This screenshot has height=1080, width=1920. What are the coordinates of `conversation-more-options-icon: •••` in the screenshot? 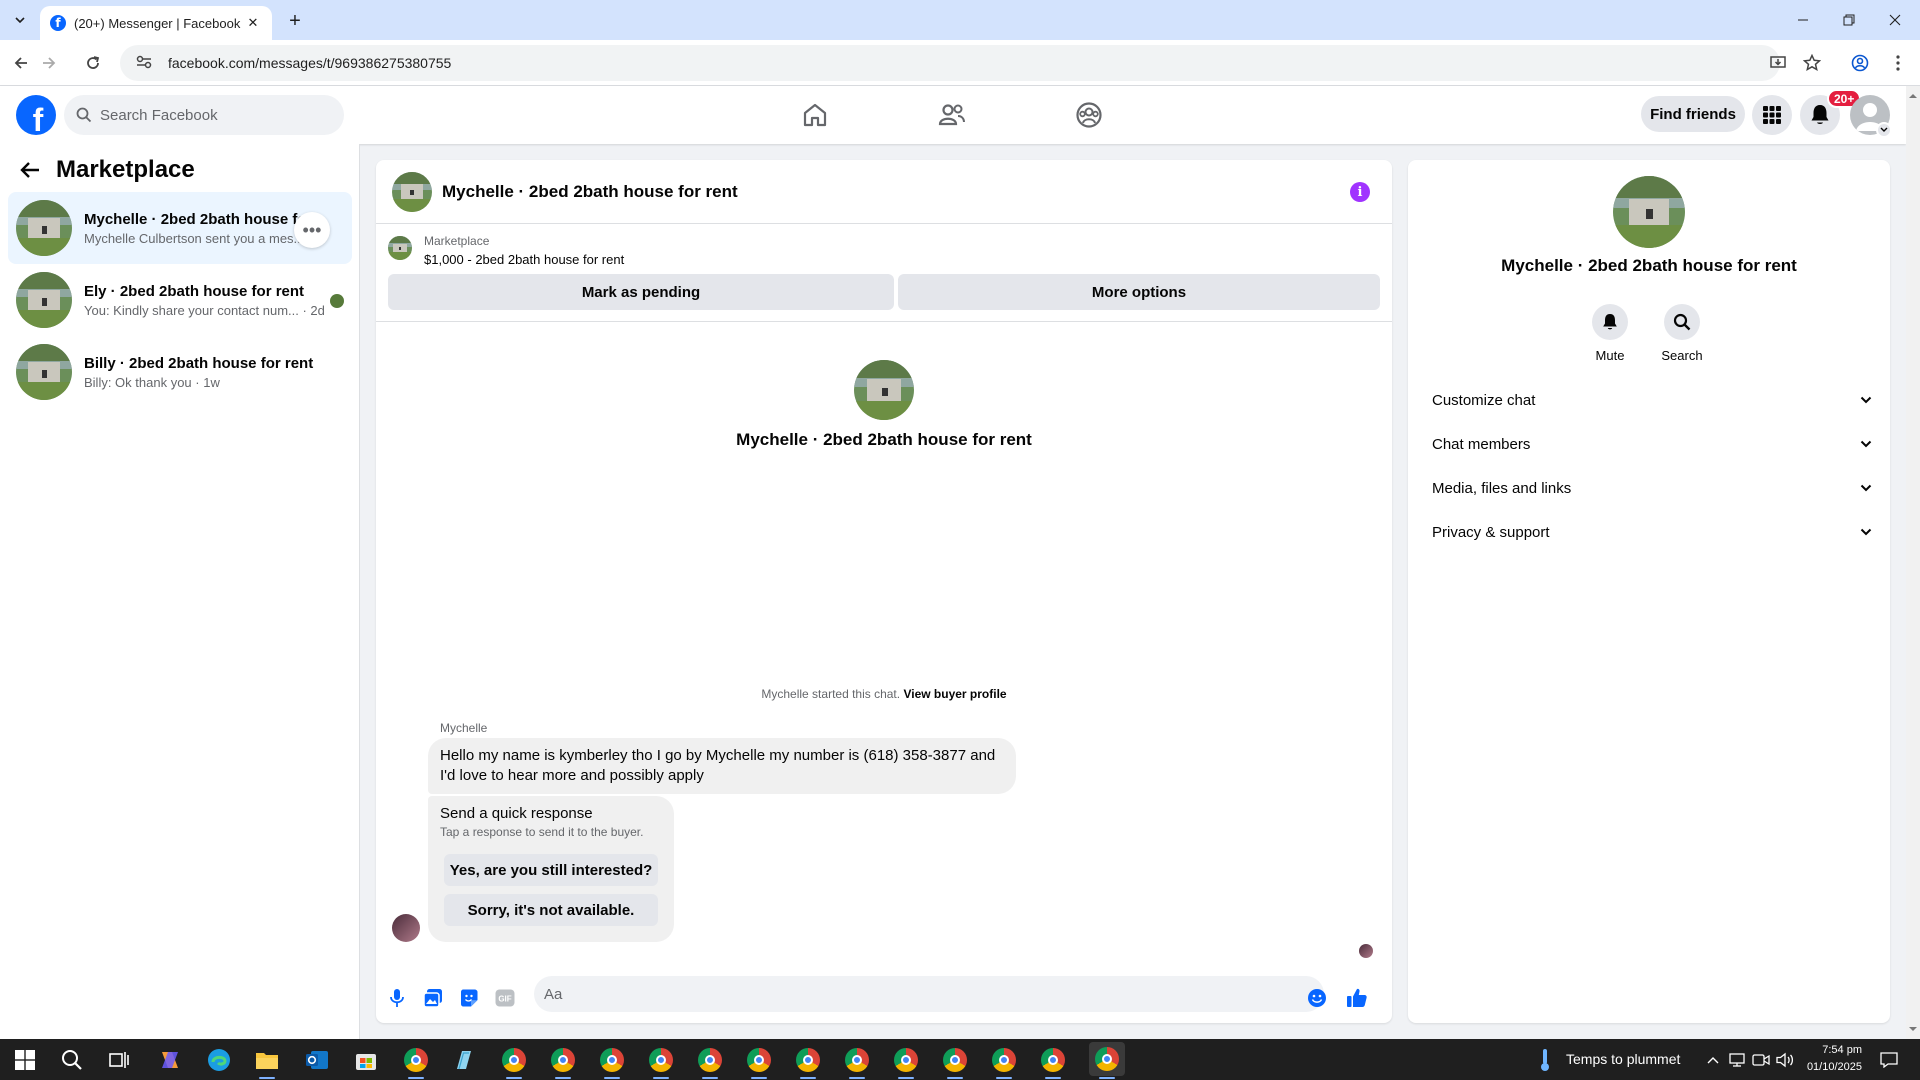 It's located at (312, 230).